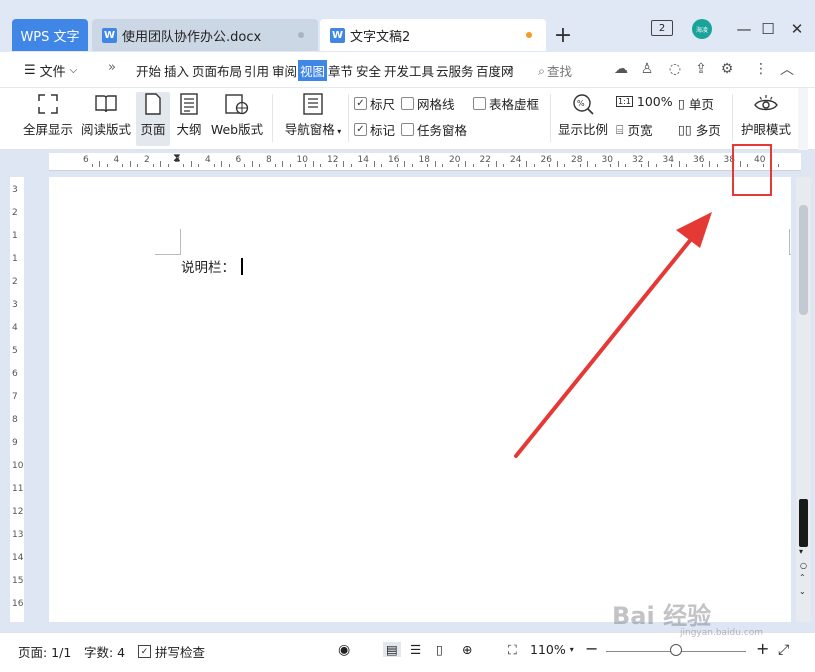 This screenshot has height=672, width=815. Describe the element at coordinates (434, 129) in the screenshot. I see `task-pane-checkbox: 任务窗格` at that location.